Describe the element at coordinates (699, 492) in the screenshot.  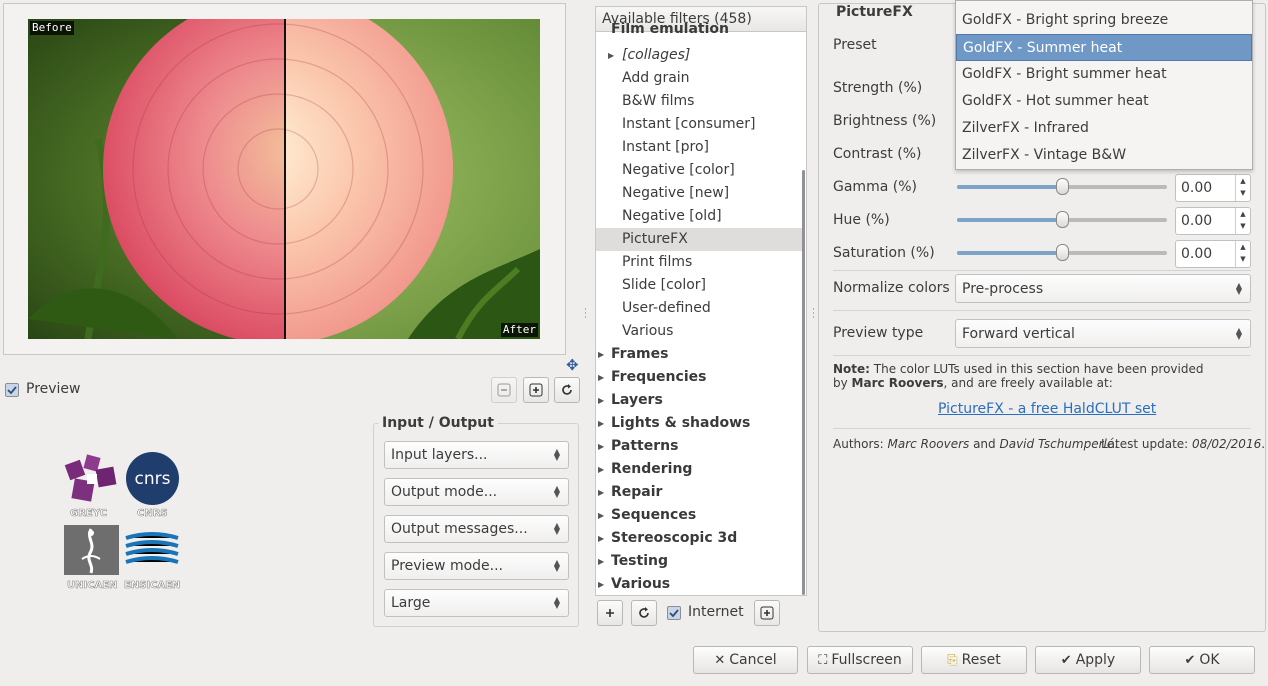
I see `filter-category: ▶ Repair` at that location.